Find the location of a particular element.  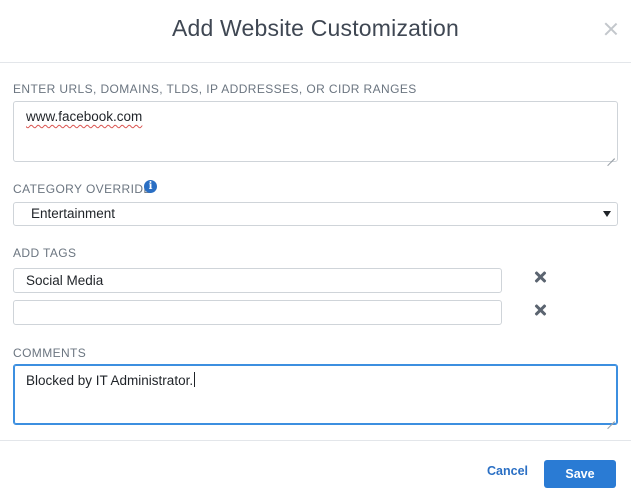

dialog-header: Add Website Customization is located at coordinates (315, 31).